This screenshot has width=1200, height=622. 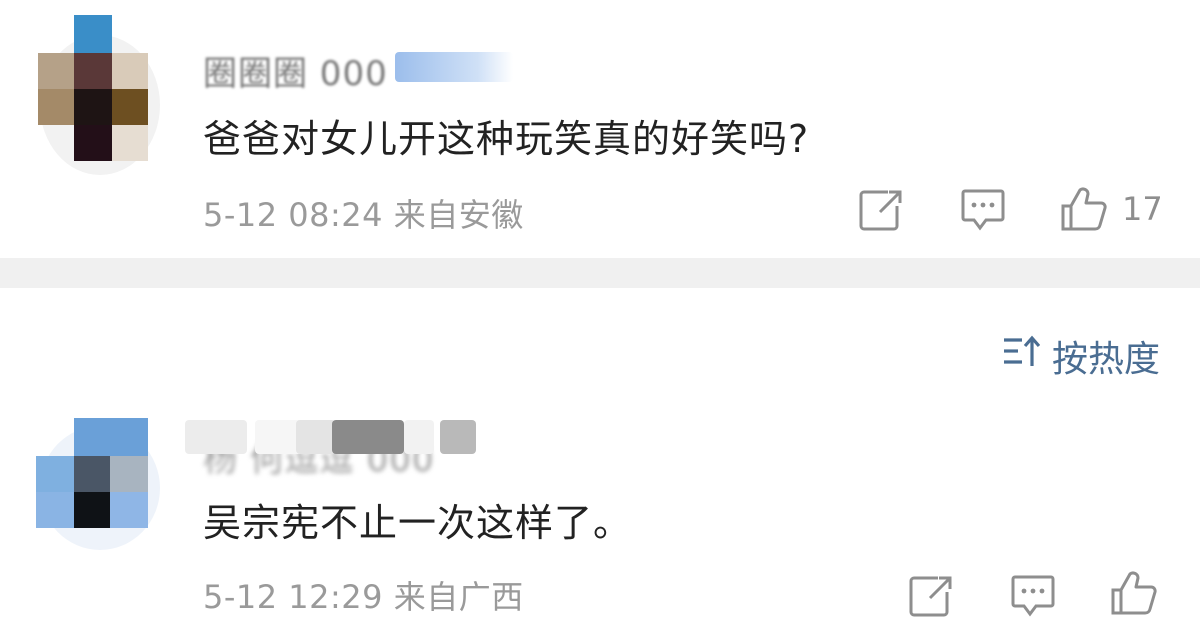 What do you see at coordinates (363, 597) in the screenshot?
I see `comment-meta: 5-12 12:29 来自广西` at bounding box center [363, 597].